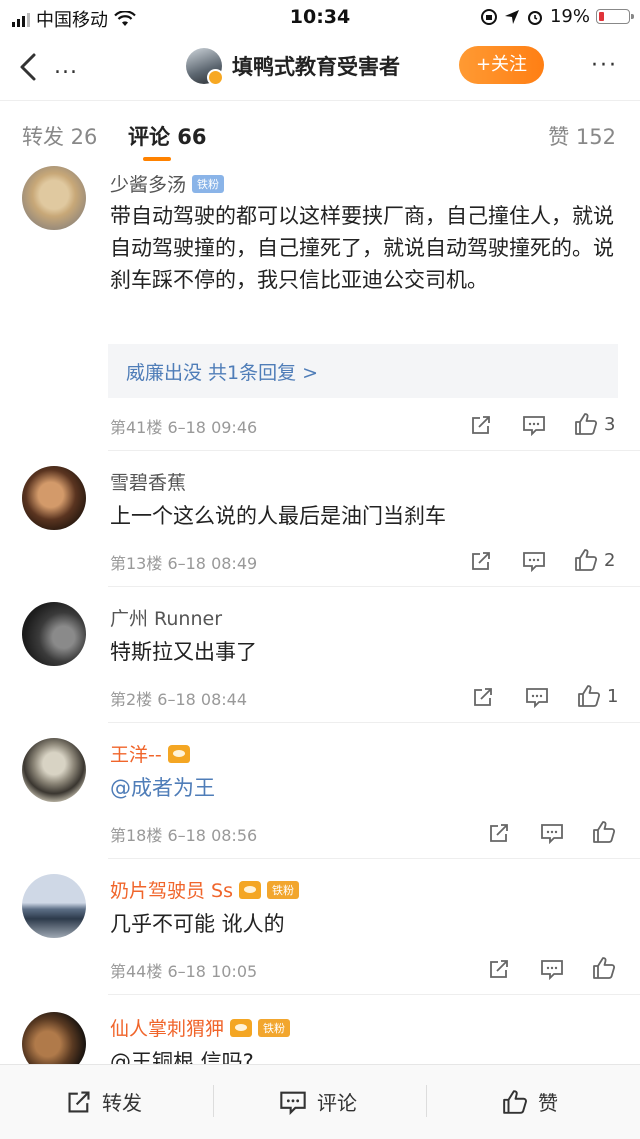  Describe the element at coordinates (136, 753) in the screenshot. I see `commenter-name-text: 王洋--` at that location.